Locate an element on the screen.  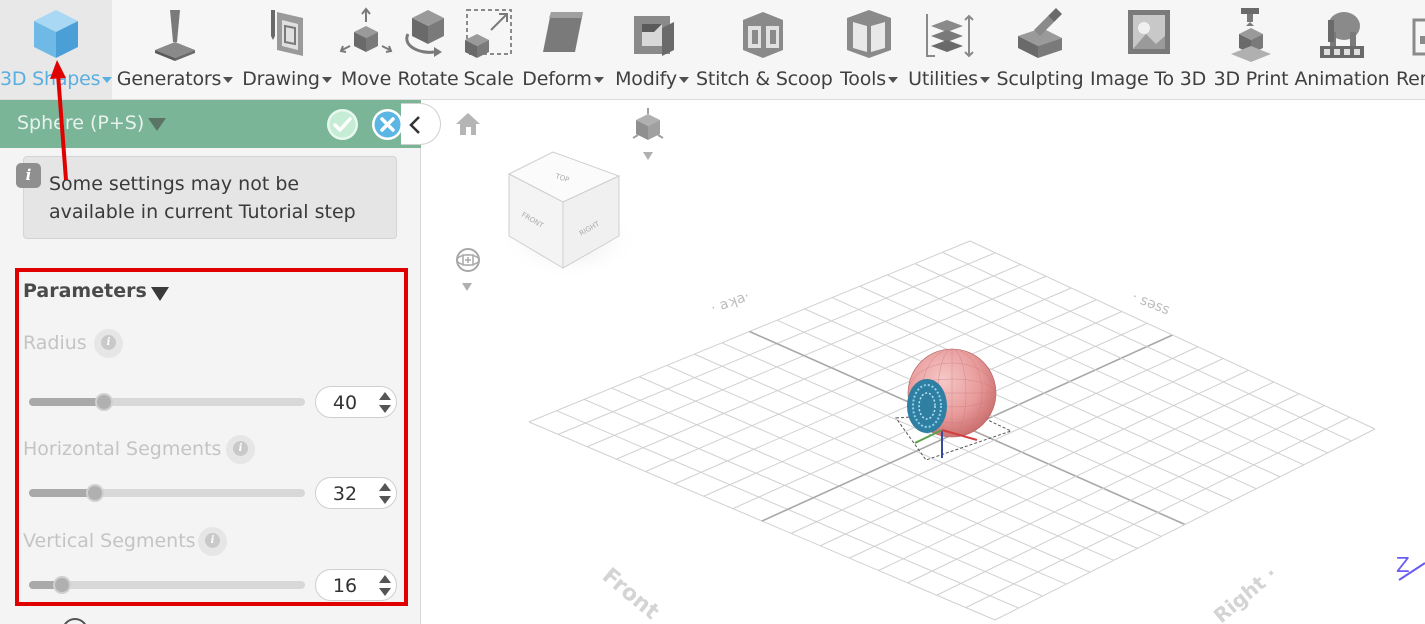
close-icon is located at coordinates (387, 124).